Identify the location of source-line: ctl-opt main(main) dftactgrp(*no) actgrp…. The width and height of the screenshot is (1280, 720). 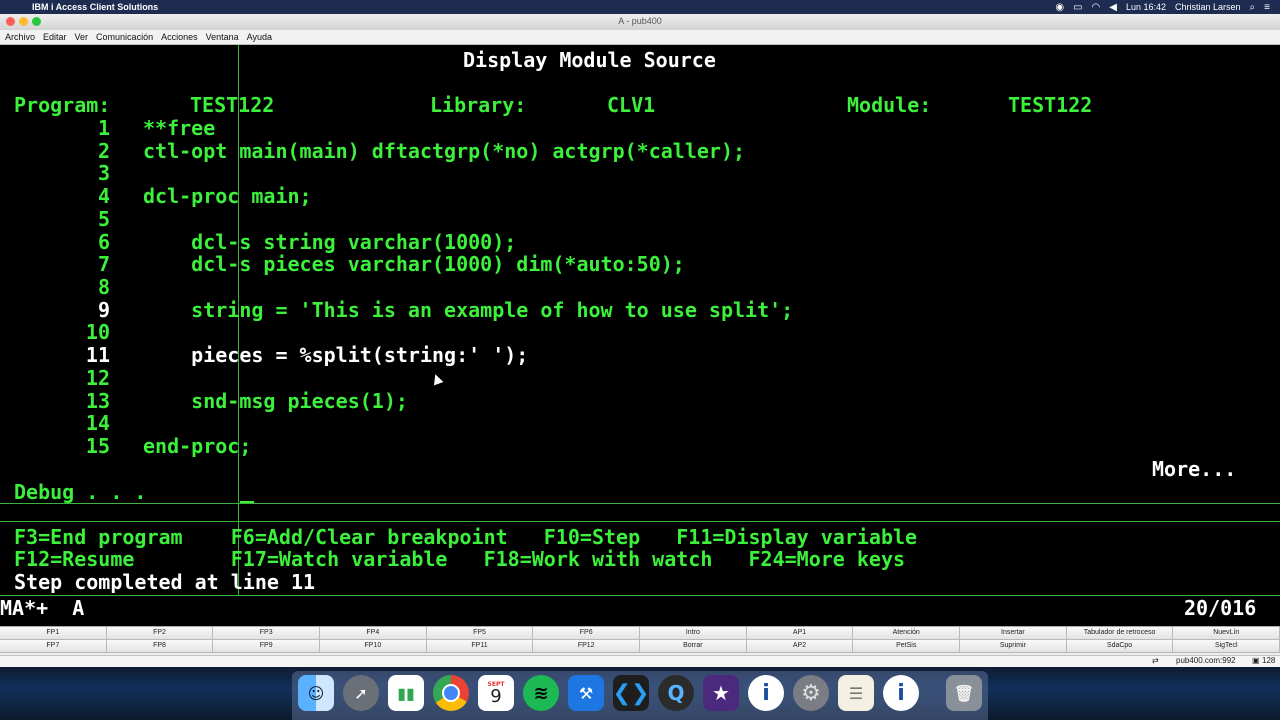
(444, 151).